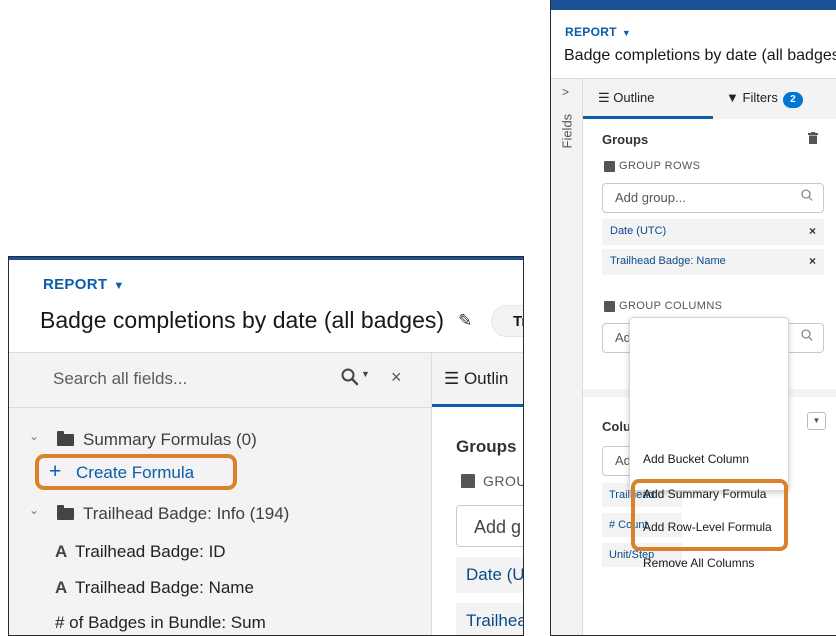 This screenshot has height=636, width=836. I want to click on create-formula-button: + Create Formula, so click(136, 472).